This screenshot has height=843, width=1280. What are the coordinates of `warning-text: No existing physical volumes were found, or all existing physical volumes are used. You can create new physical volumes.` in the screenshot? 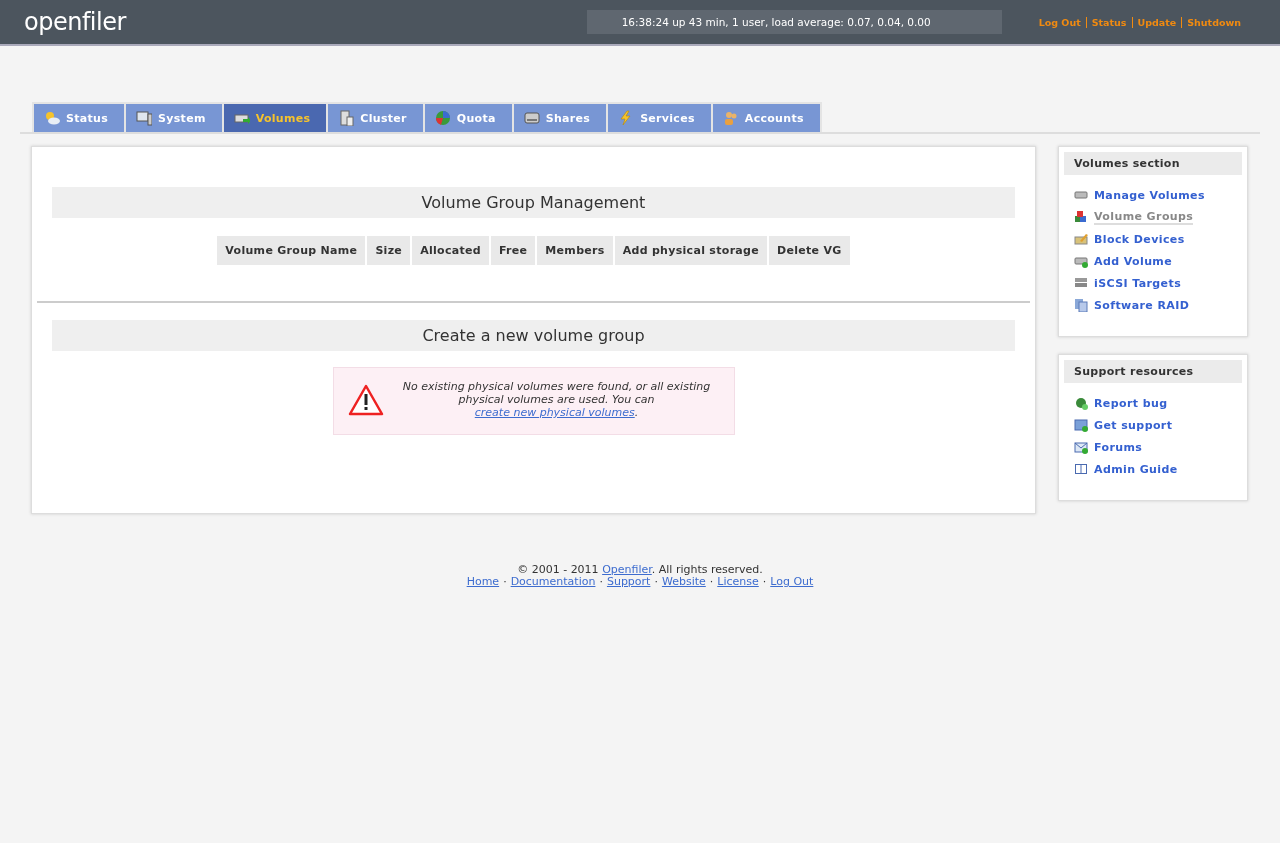 It's located at (556, 399).